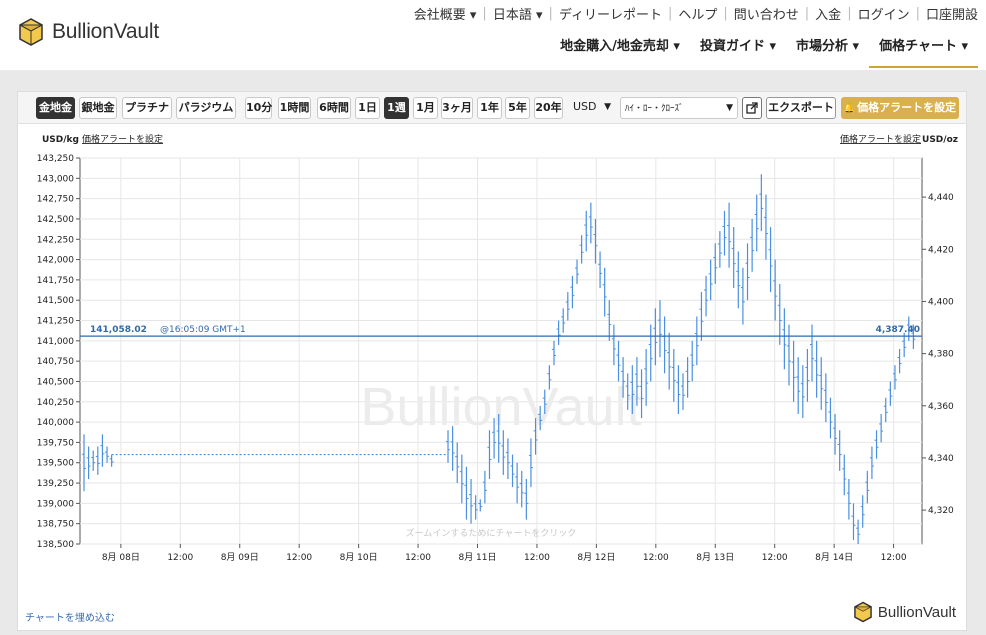 The image size is (986, 635). I want to click on current-price-time: @16:05:09 GMT+1, so click(203, 330).